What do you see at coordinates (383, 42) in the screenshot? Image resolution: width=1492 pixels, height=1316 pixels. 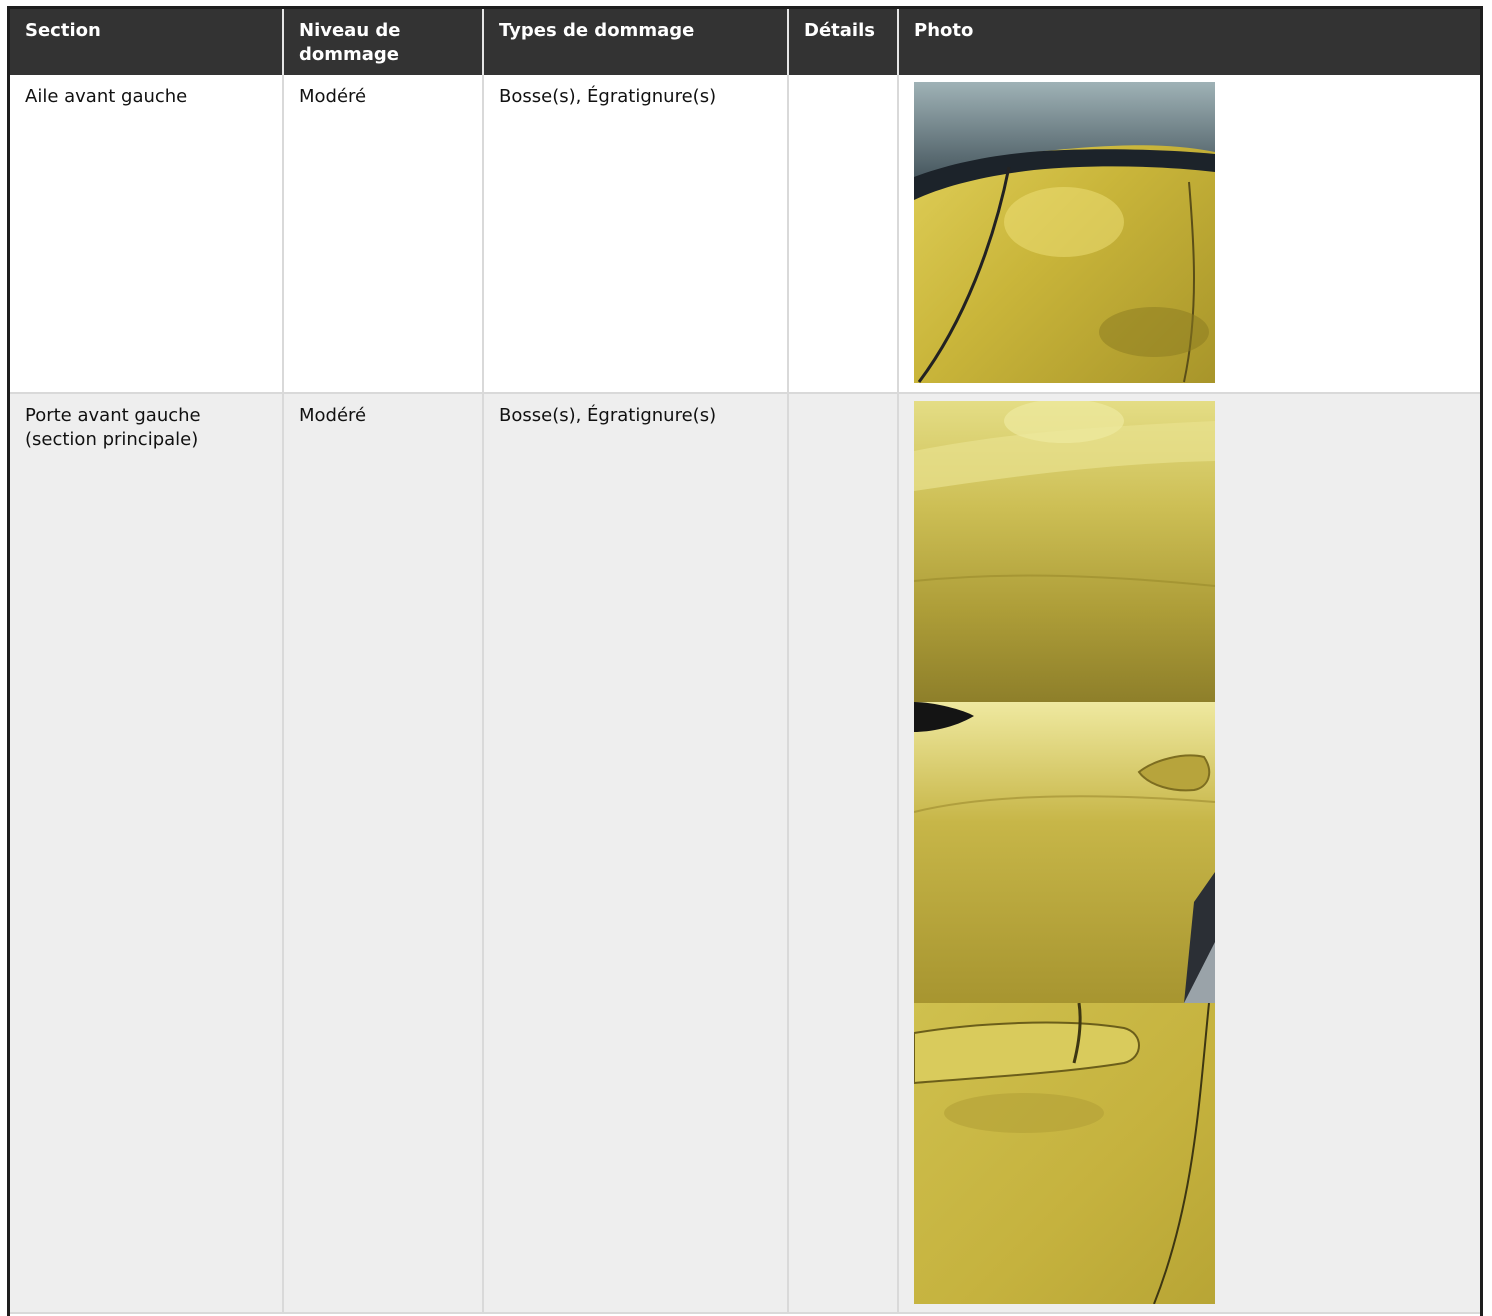 I see `header-niveau: Niveau de dommage` at bounding box center [383, 42].